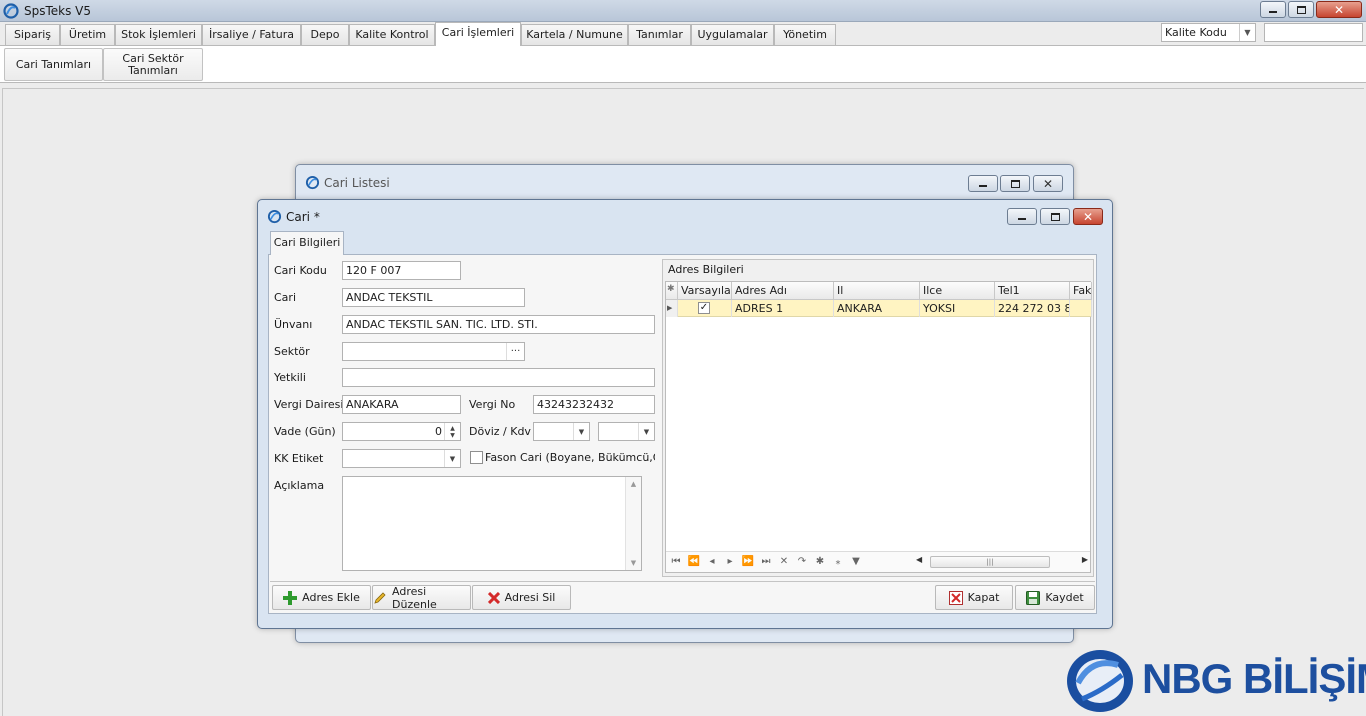 The width and height of the screenshot is (1366, 716). I want to click on plus-icon, so click(290, 597).